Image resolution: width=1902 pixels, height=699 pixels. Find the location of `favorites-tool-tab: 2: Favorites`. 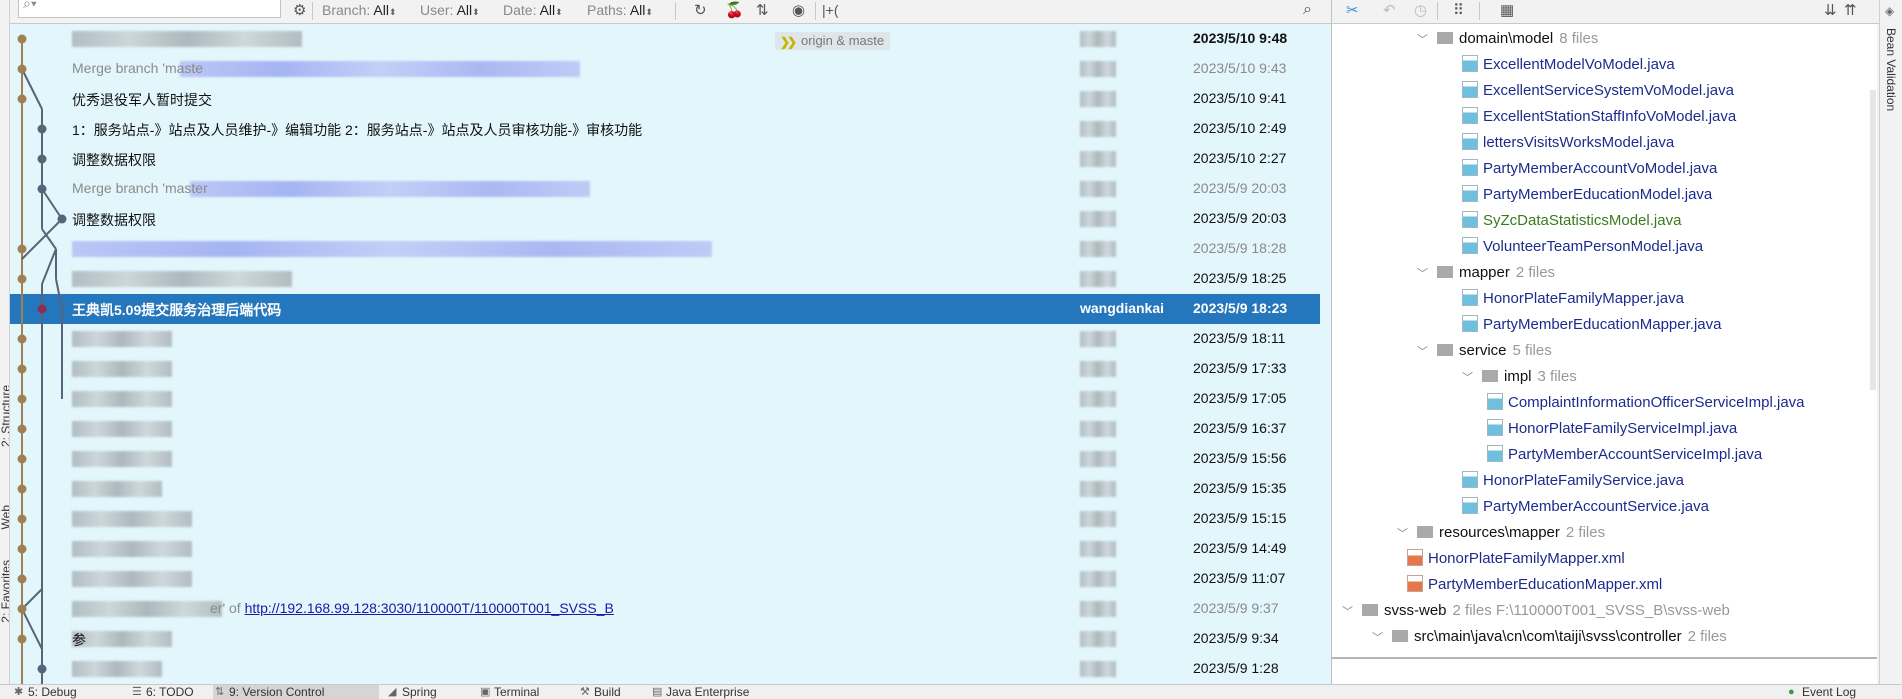

favorites-tool-tab: 2: Favorites is located at coordinates (4, 591).